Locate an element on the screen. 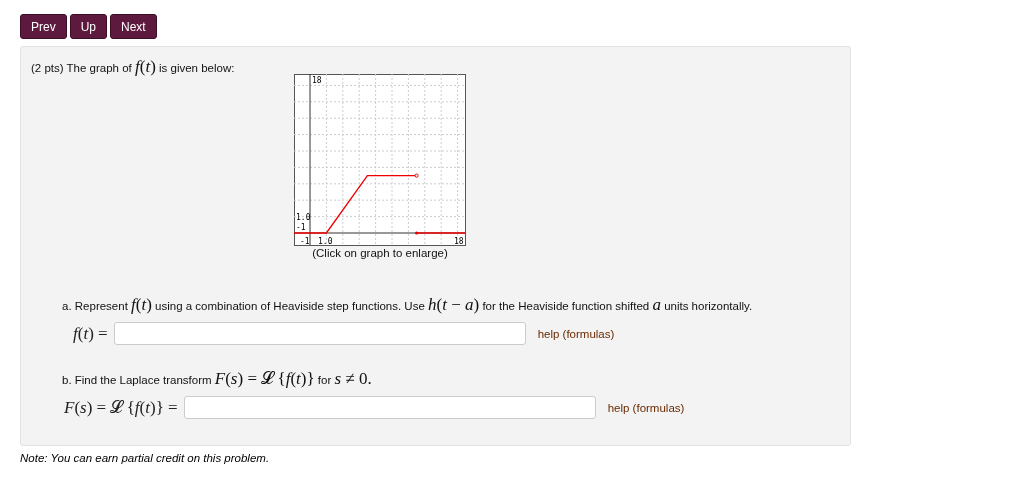  problem-statement: (2 pts) The graph of f(t) is given below: is located at coordinates (133, 68).